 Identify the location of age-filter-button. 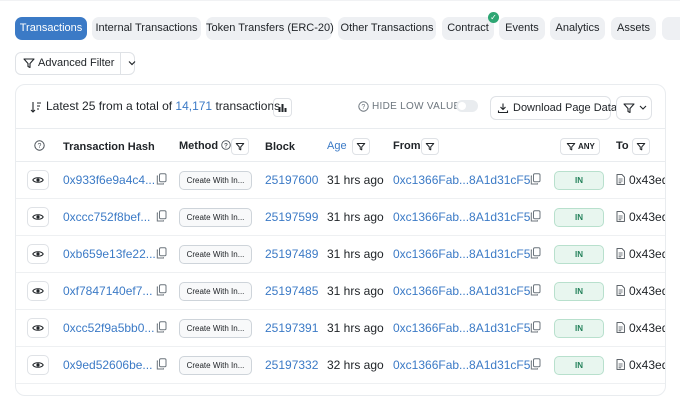
(361, 146).